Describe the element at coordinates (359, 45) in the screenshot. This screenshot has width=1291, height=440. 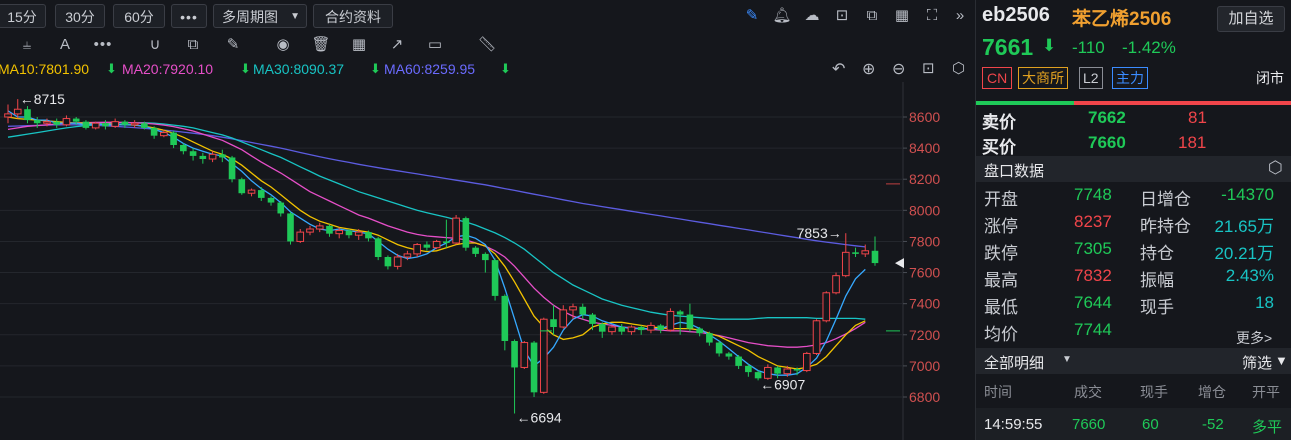
I see `grid-icon: ▦` at that location.